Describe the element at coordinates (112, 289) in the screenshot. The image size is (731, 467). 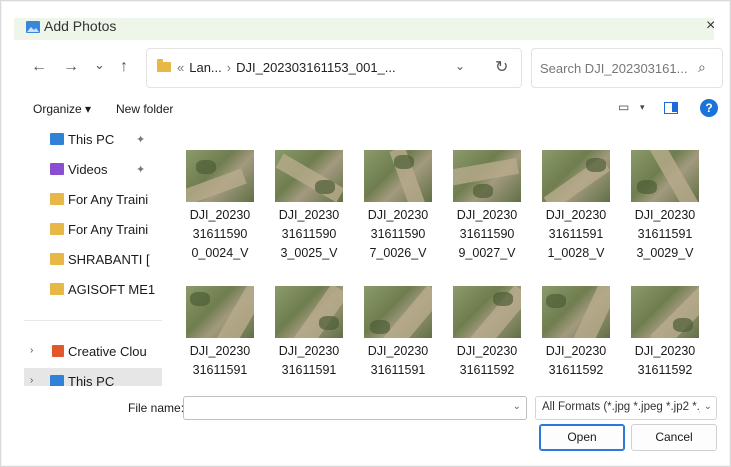
I see `sidebar-item-label: AGISOFT ME1` at that location.